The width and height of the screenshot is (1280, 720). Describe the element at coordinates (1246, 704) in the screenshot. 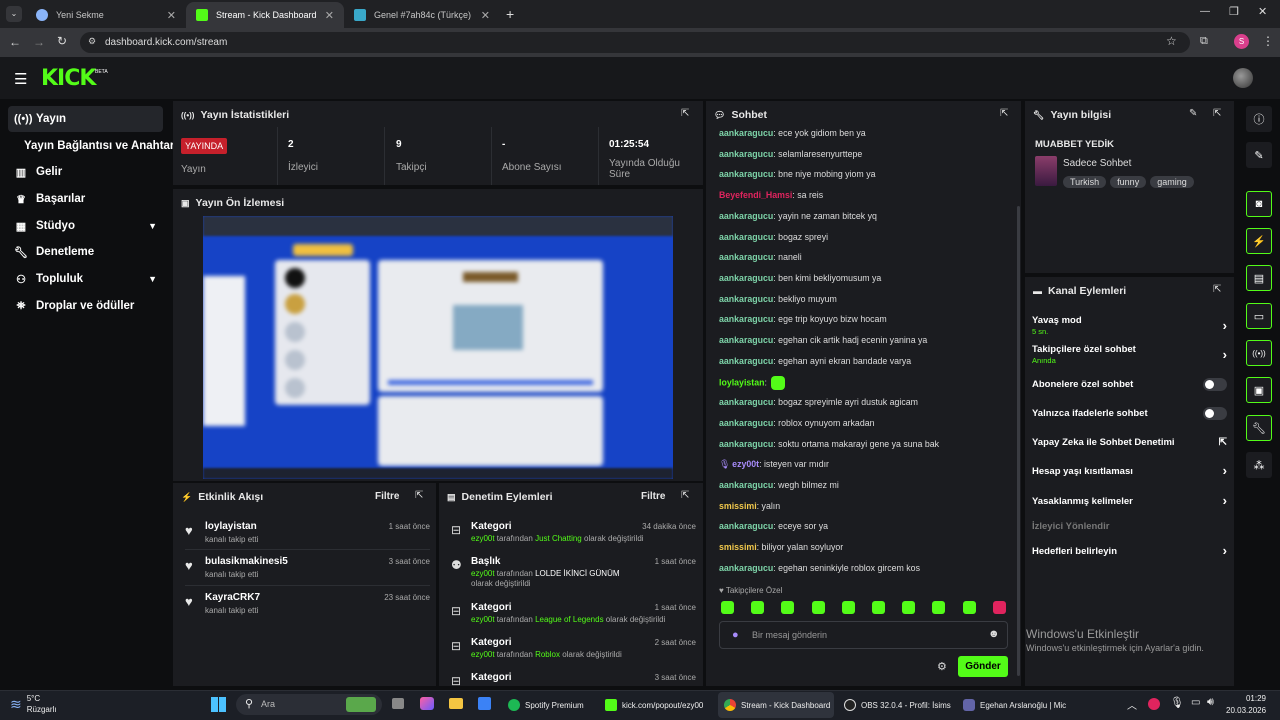

I see `clock: 01:29 20.03.2026` at that location.